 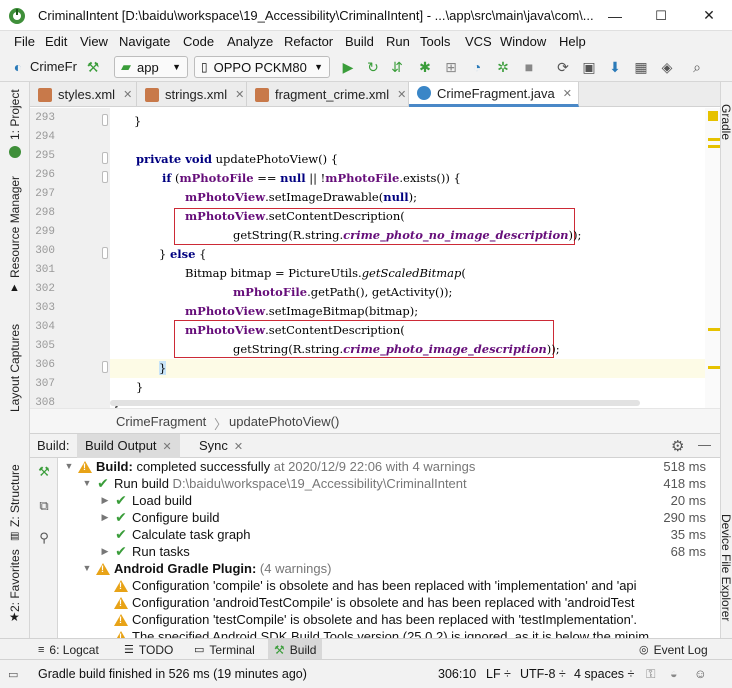 What do you see at coordinates (192, 94) in the screenshot?
I see `tab-strings-xml: strings.xml ✕` at bounding box center [192, 94].